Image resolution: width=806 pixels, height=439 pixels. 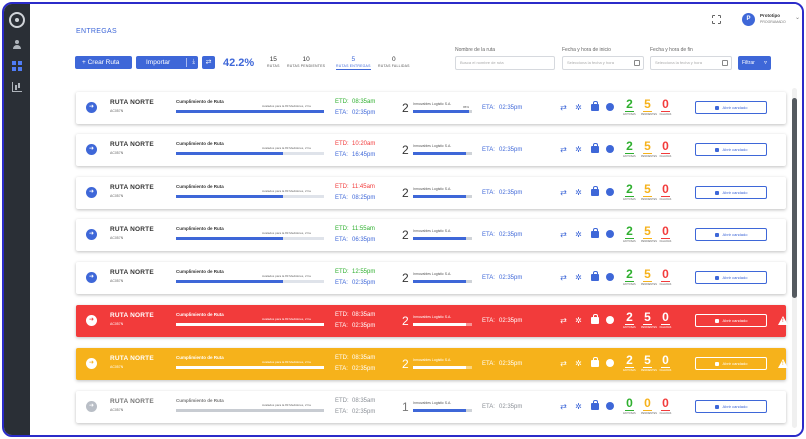 I want to click on start-date-input: Selecciona la fecha y hora, so click(x=603, y=63).